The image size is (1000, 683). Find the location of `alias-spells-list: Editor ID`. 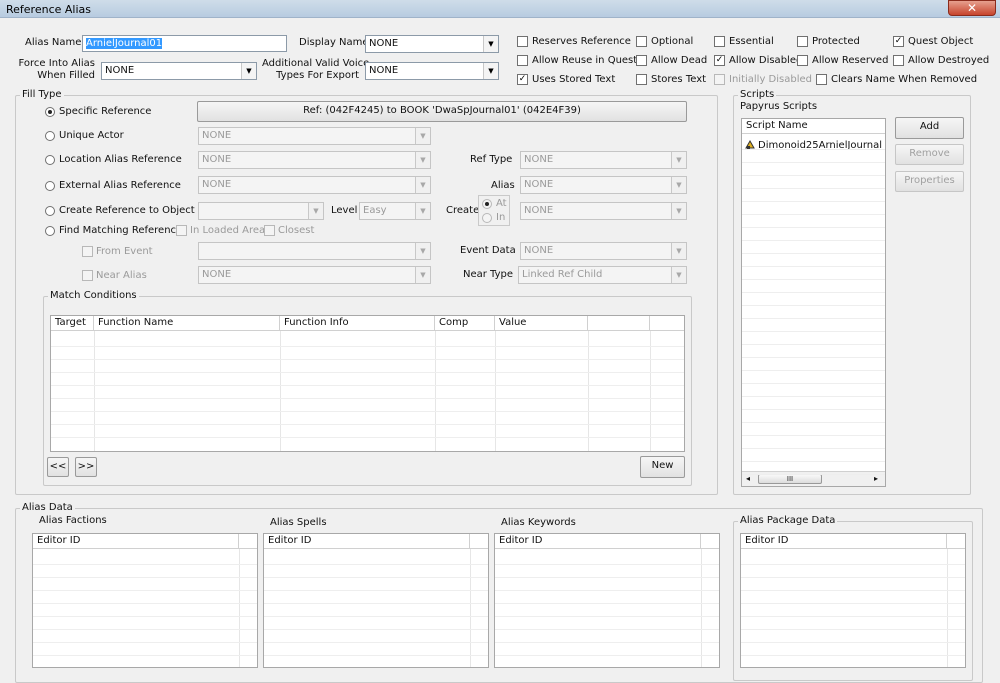

alias-spells-list: Editor ID is located at coordinates (376, 600).